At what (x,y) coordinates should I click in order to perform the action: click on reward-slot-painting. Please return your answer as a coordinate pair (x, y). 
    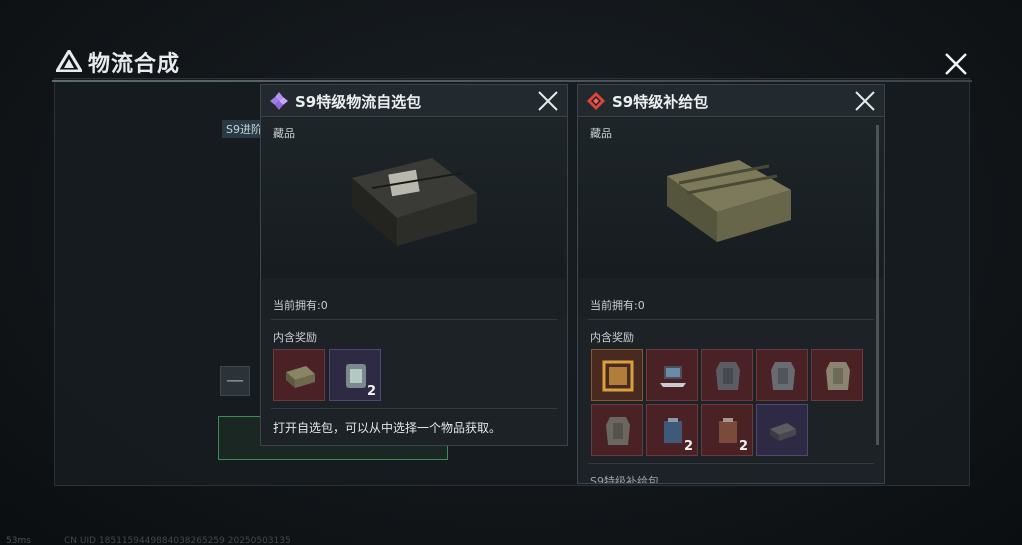
    Looking at the image, I should click on (617, 375).